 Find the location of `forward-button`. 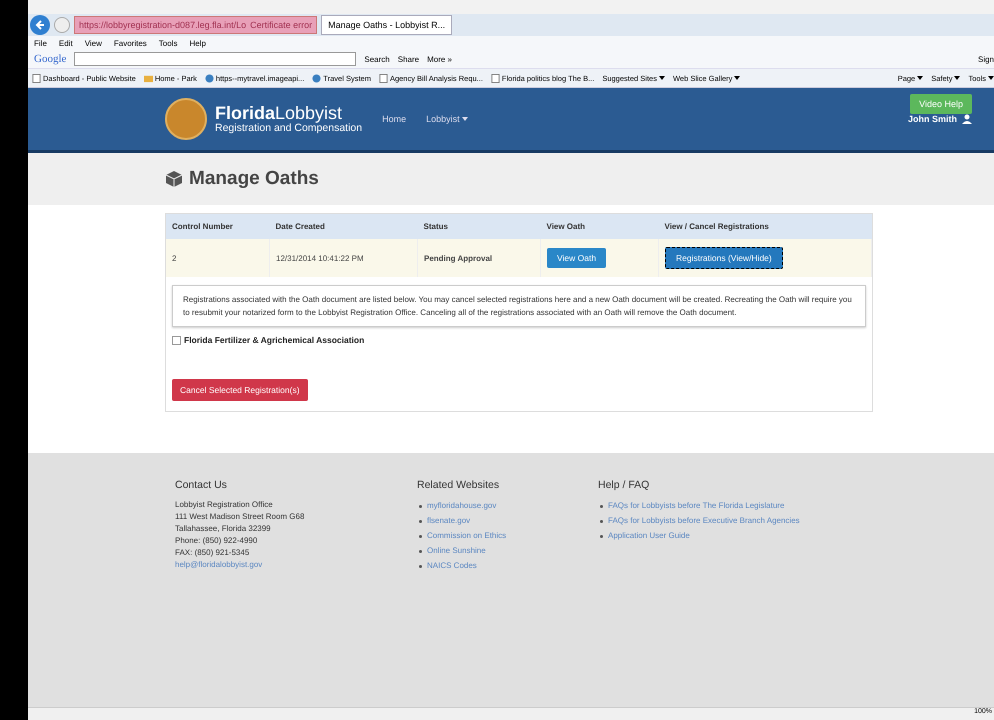

forward-button is located at coordinates (62, 25).